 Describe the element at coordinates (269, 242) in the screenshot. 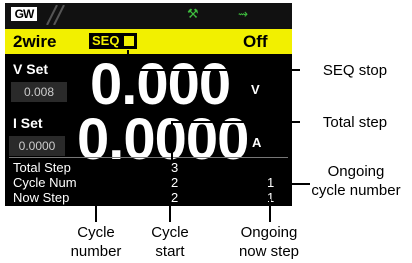

I see `annotation-ongoing-now-step: Ongoing now step` at that location.